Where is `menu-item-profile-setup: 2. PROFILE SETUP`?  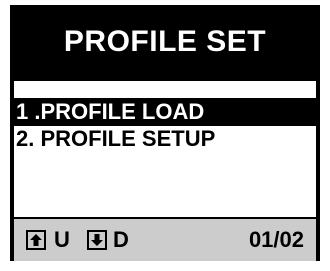 menu-item-profile-setup: 2. PROFILE SETUP is located at coordinates (165, 139).